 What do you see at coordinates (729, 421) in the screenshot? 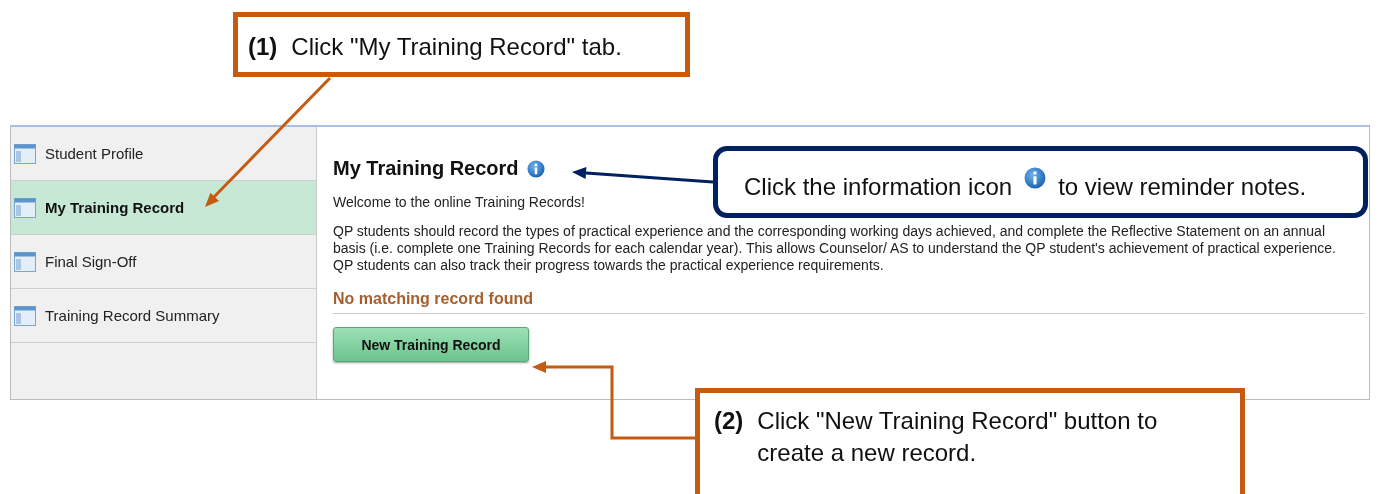
I see `step-number: (2)` at bounding box center [729, 421].